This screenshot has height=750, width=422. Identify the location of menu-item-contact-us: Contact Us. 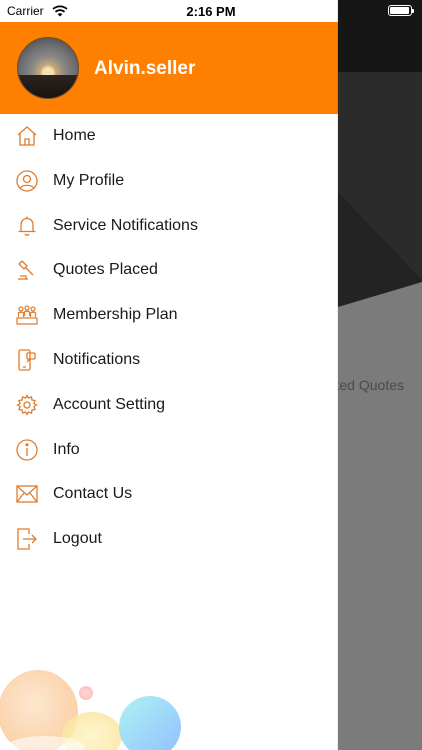
(169, 494).